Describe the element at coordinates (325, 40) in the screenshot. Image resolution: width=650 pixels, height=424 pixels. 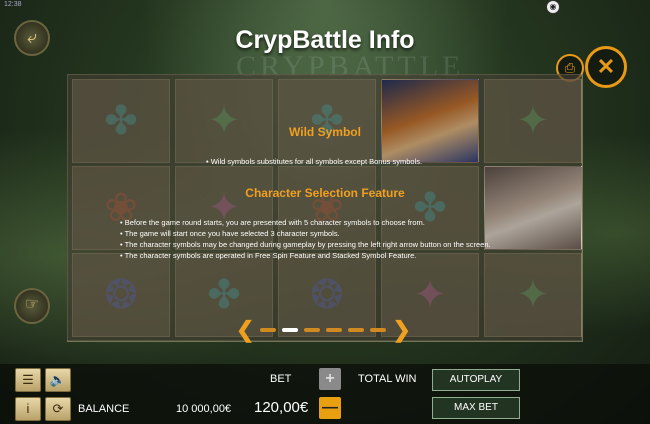
I see `page-title: CrypBattle Info` at that location.